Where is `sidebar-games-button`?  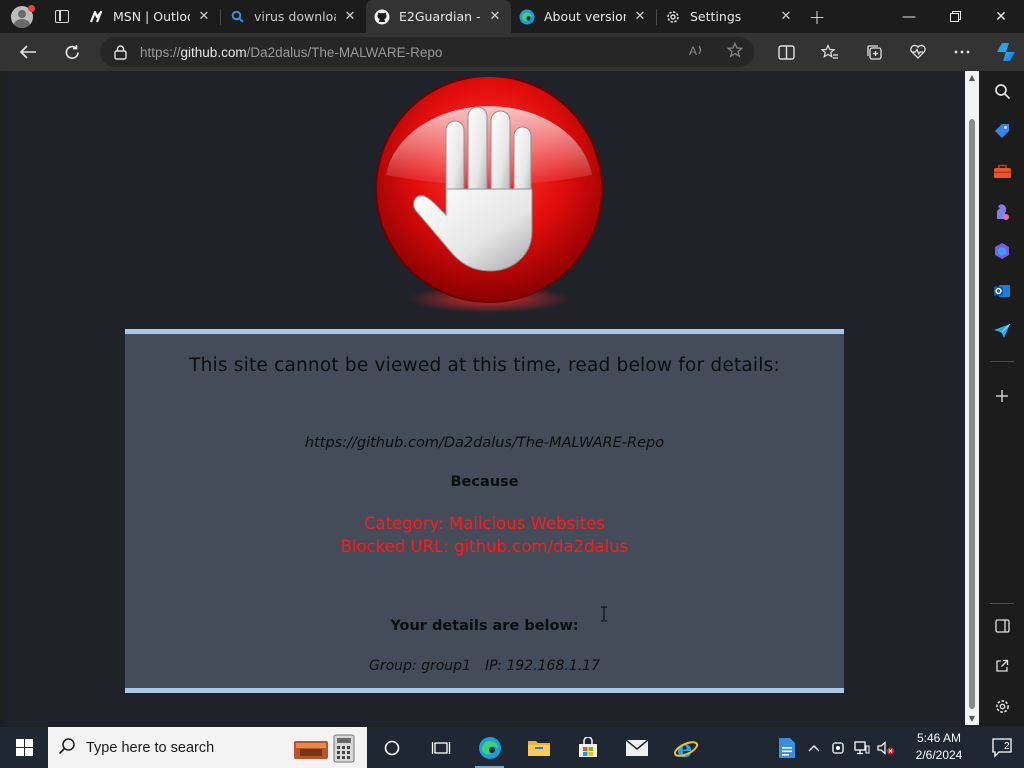
sidebar-games-button is located at coordinates (1002, 211).